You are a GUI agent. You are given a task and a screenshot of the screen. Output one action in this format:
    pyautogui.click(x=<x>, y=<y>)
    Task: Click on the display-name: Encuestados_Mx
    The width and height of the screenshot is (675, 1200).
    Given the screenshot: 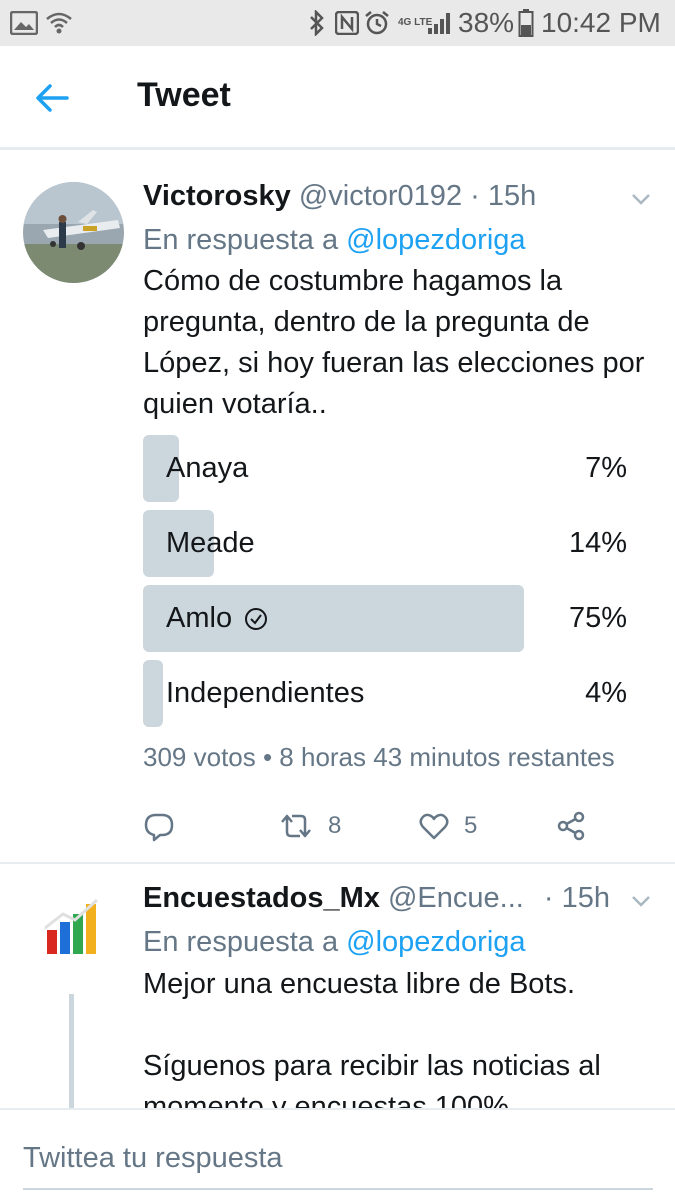 What is the action you would take?
    pyautogui.click(x=261, y=898)
    